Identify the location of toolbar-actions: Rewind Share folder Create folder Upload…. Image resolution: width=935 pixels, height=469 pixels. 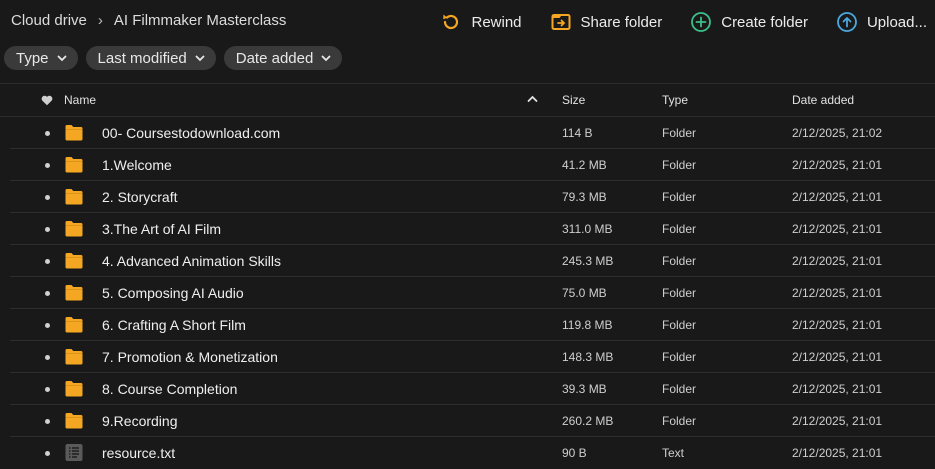
(687, 22).